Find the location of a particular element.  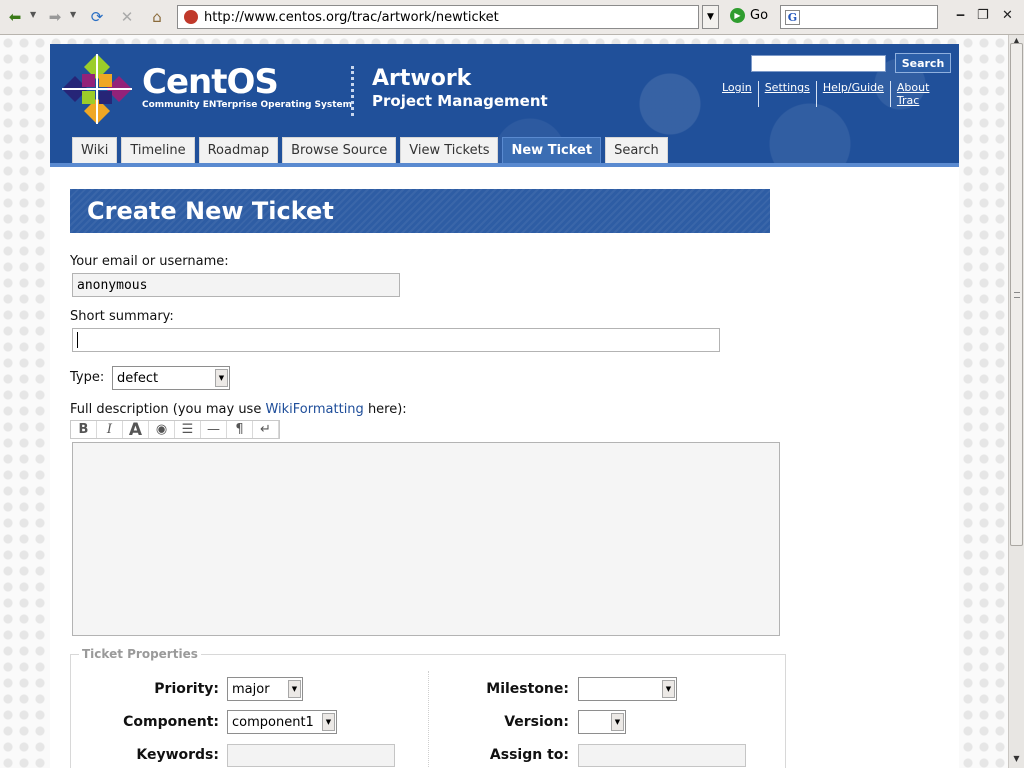

back-icon: ⬅ is located at coordinates (15, 17).